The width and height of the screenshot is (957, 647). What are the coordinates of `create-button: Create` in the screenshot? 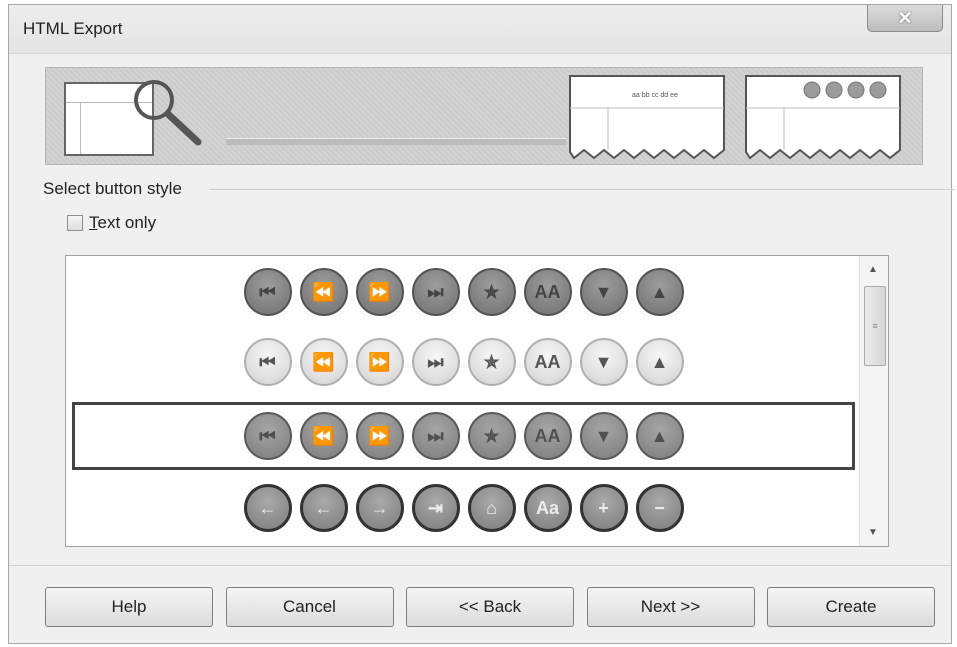 It's located at (851, 607).